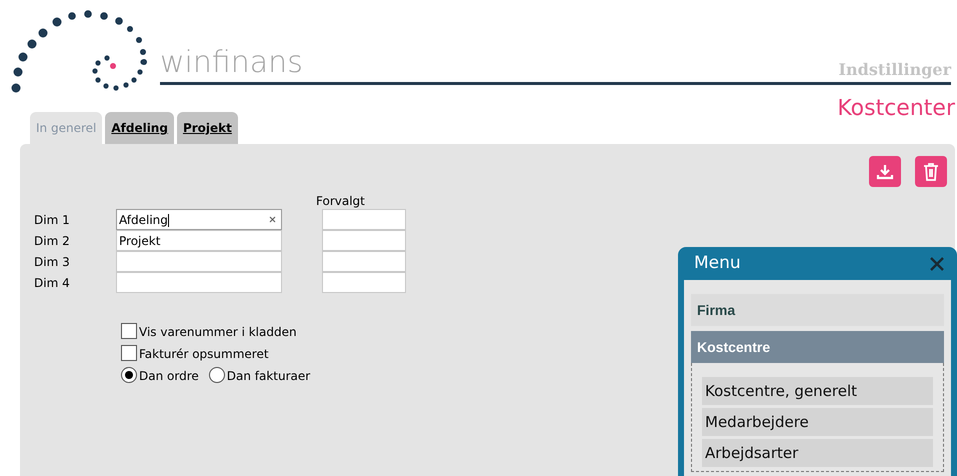 The height and width of the screenshot is (476, 957). Describe the element at coordinates (52, 220) in the screenshot. I see `field-label: Dim 1` at that location.